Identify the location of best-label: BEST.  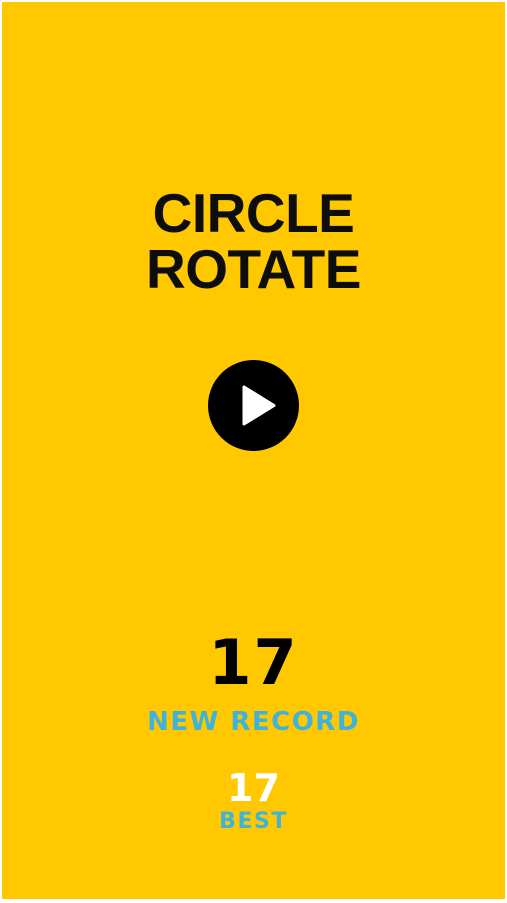
(253, 821).